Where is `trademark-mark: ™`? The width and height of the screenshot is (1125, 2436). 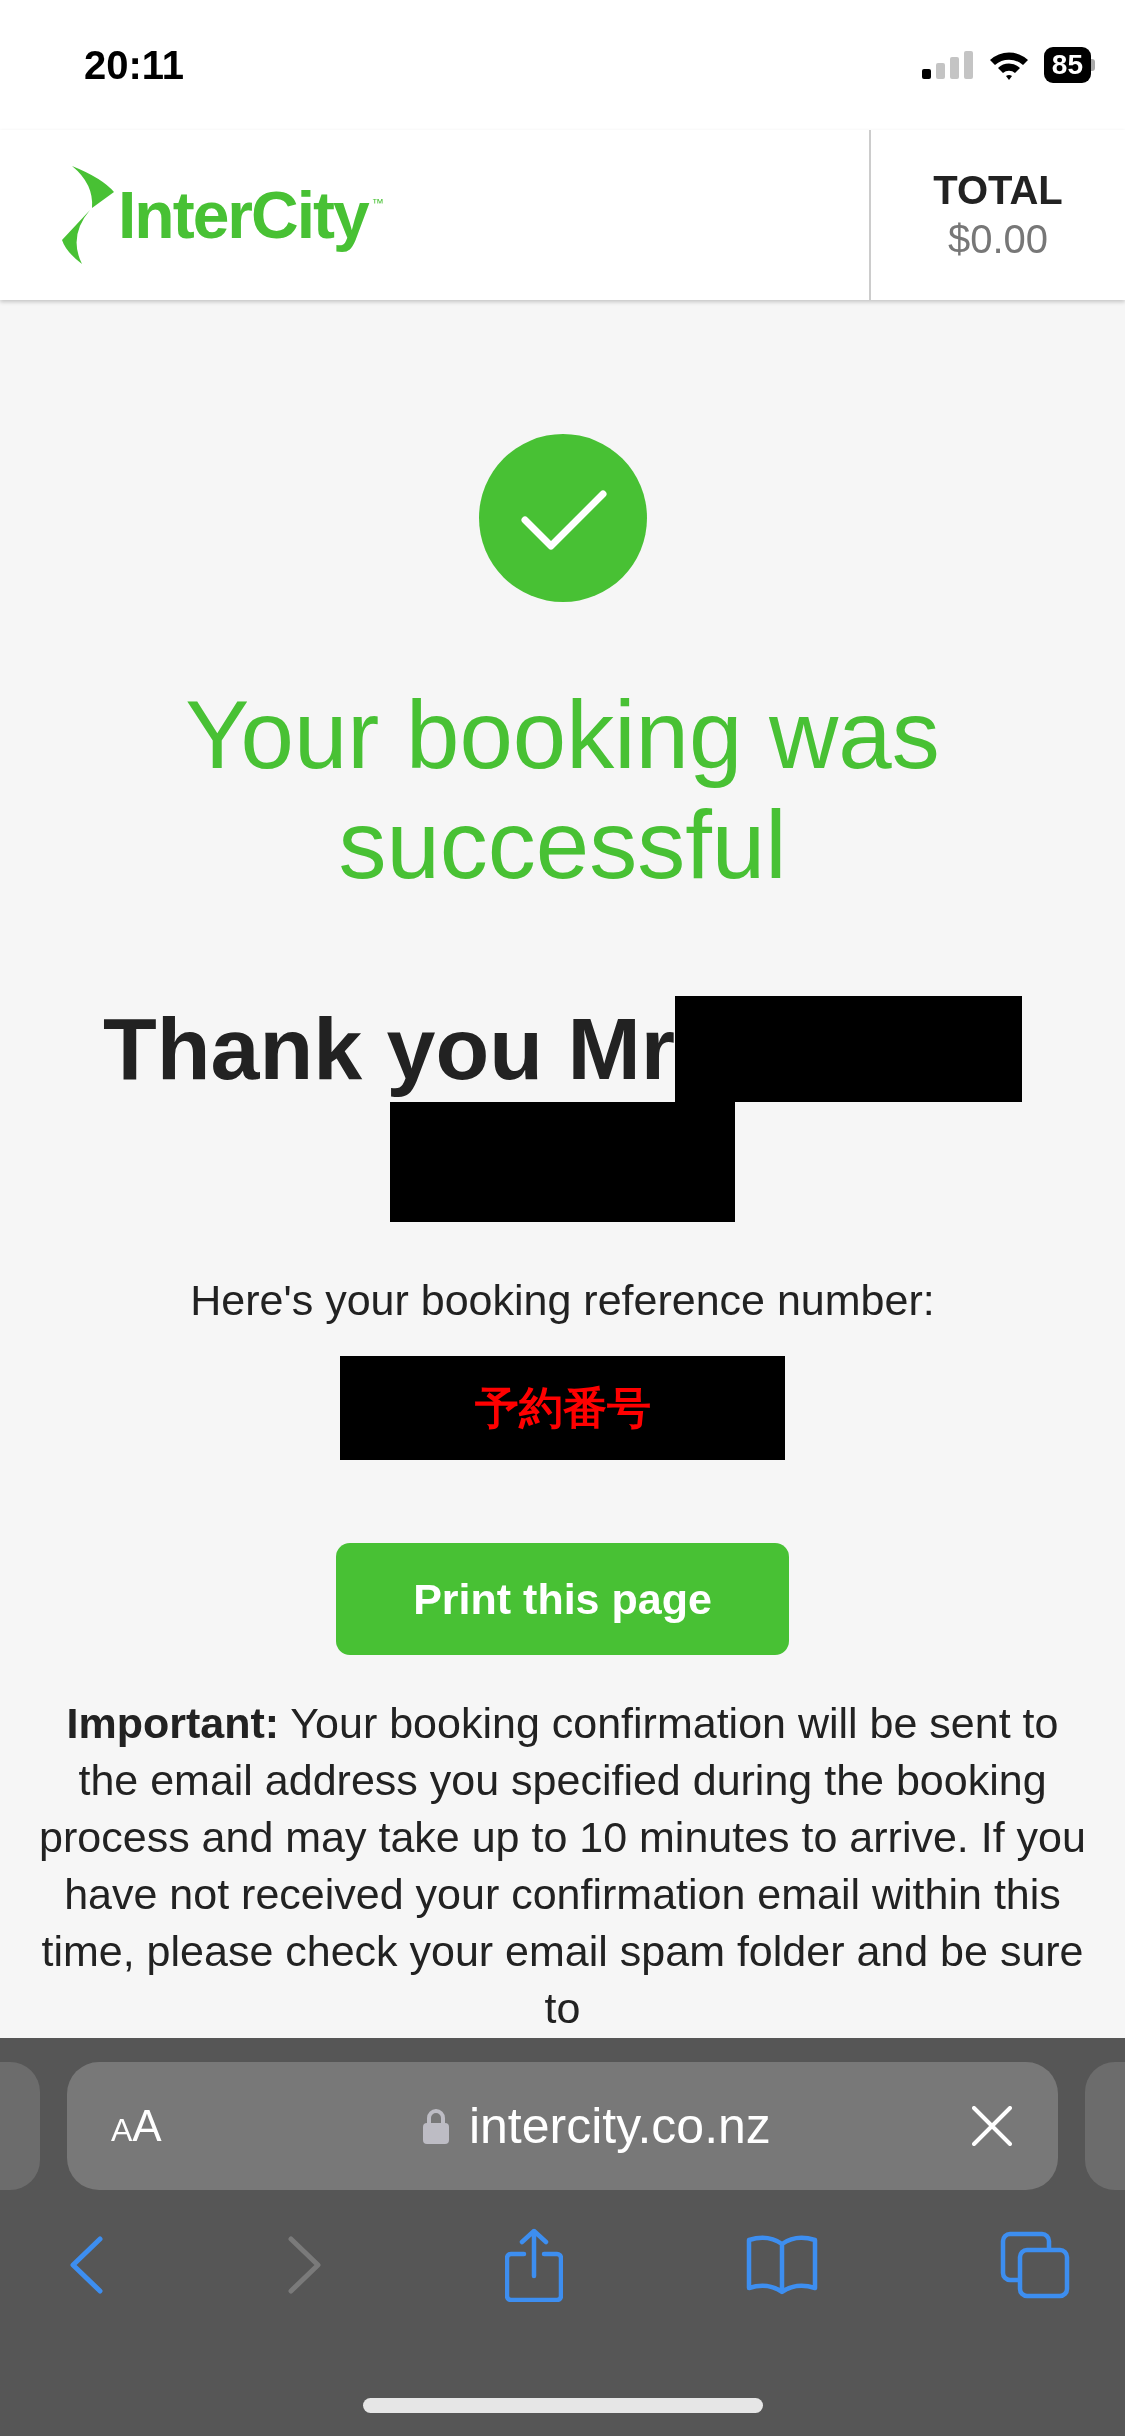
trademark-mark: ™ is located at coordinates (377, 203).